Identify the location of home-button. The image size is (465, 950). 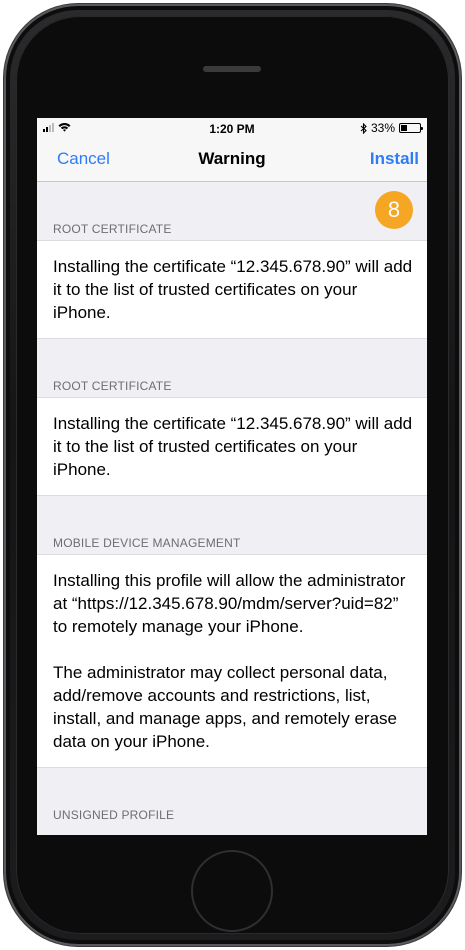
(232, 891).